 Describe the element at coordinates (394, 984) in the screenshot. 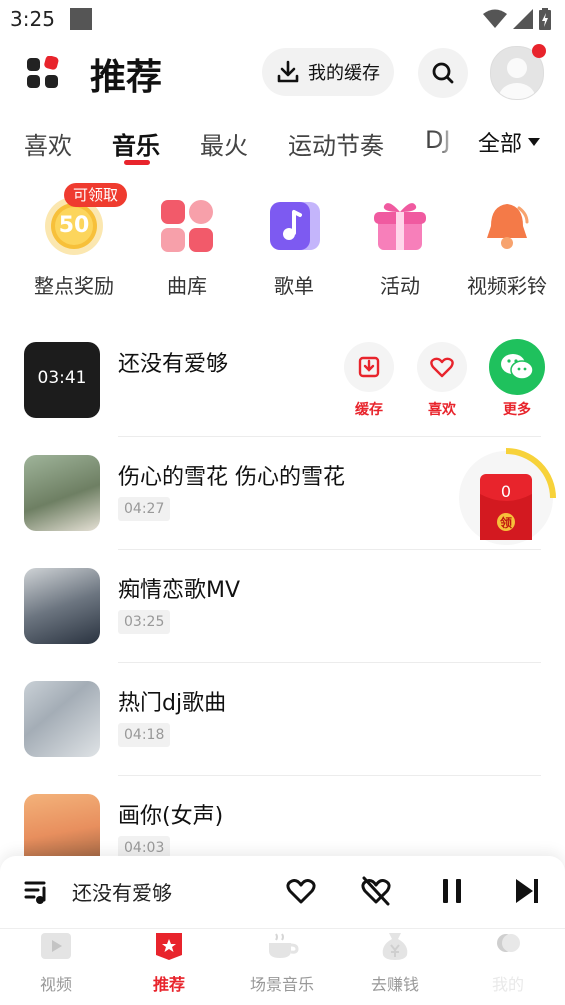

I see `nav-label: 去赚钱` at that location.